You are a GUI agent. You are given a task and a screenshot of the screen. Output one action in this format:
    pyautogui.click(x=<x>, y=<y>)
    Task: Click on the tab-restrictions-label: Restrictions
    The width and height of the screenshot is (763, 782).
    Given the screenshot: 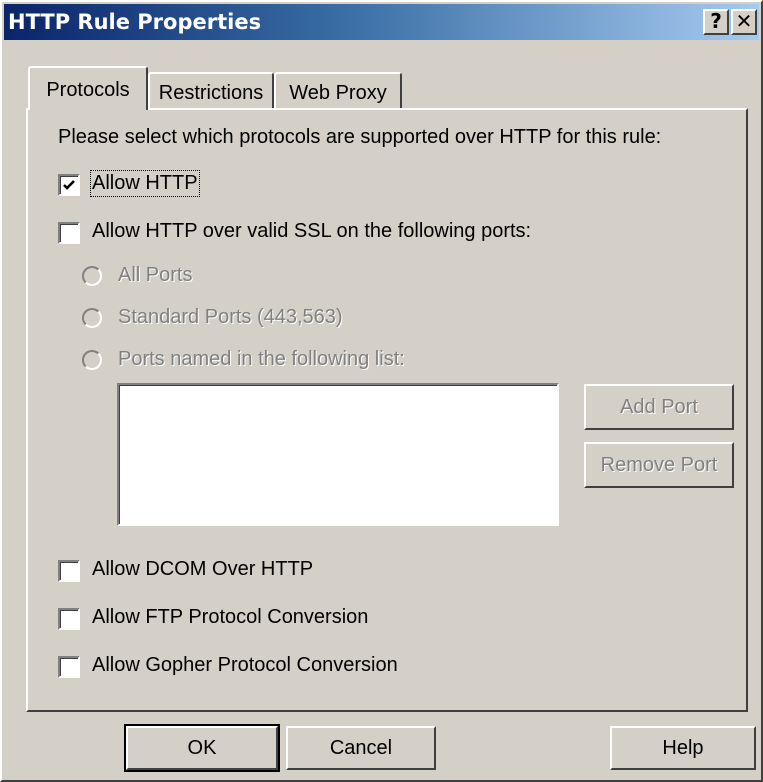 What is the action you would take?
    pyautogui.click(x=211, y=93)
    